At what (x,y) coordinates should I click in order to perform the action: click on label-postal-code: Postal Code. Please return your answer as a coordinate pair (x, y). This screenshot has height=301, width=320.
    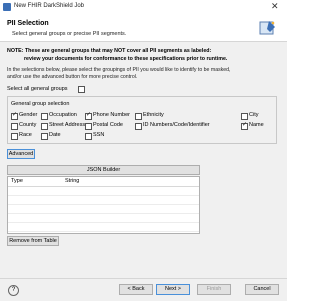
    Looking at the image, I should click on (108, 125).